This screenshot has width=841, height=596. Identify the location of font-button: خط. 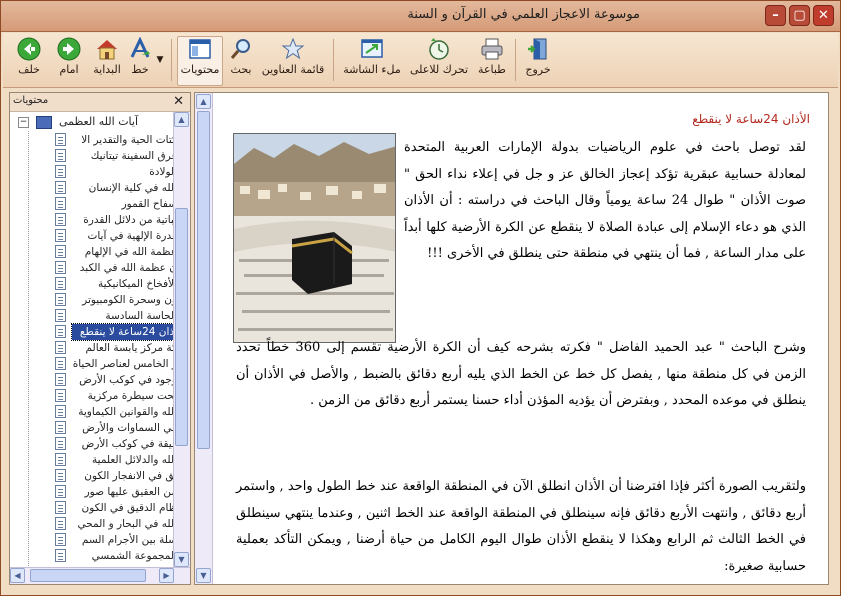
(140, 61).